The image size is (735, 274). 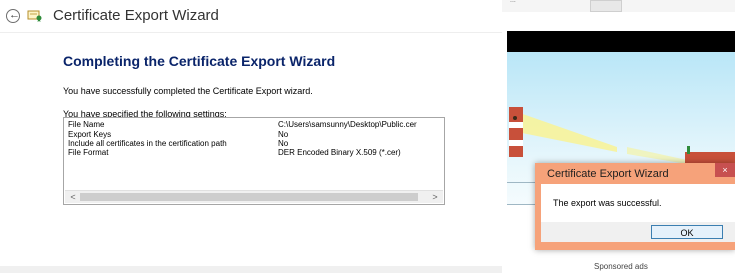 I want to click on horizontal-scrollbar: < >, so click(x=254, y=196).